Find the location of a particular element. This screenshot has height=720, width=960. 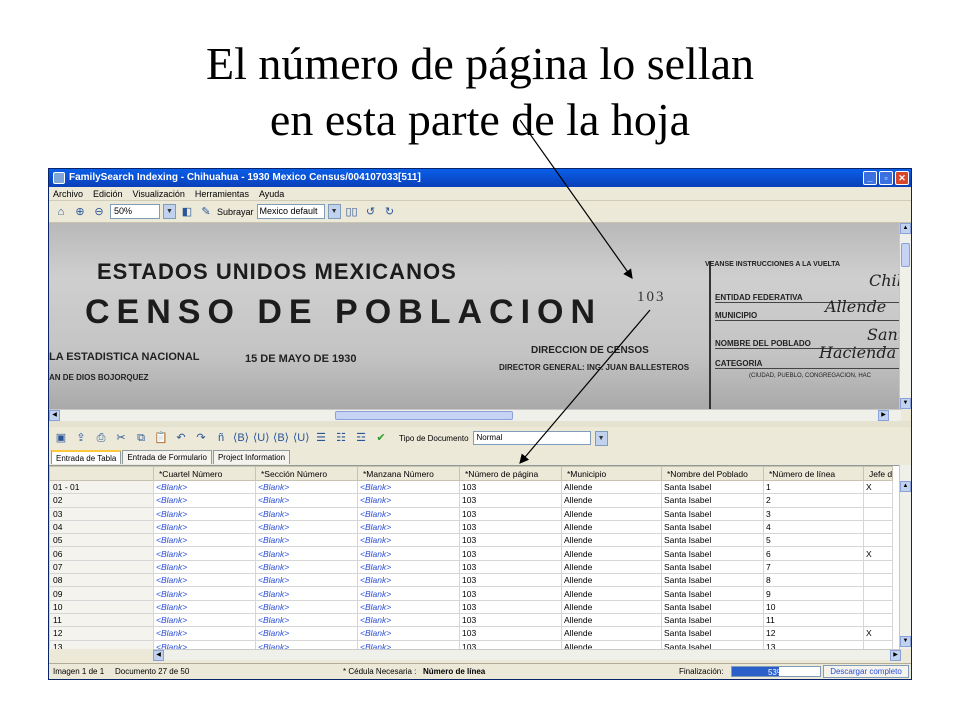

close-button: ✕ is located at coordinates (902, 178).